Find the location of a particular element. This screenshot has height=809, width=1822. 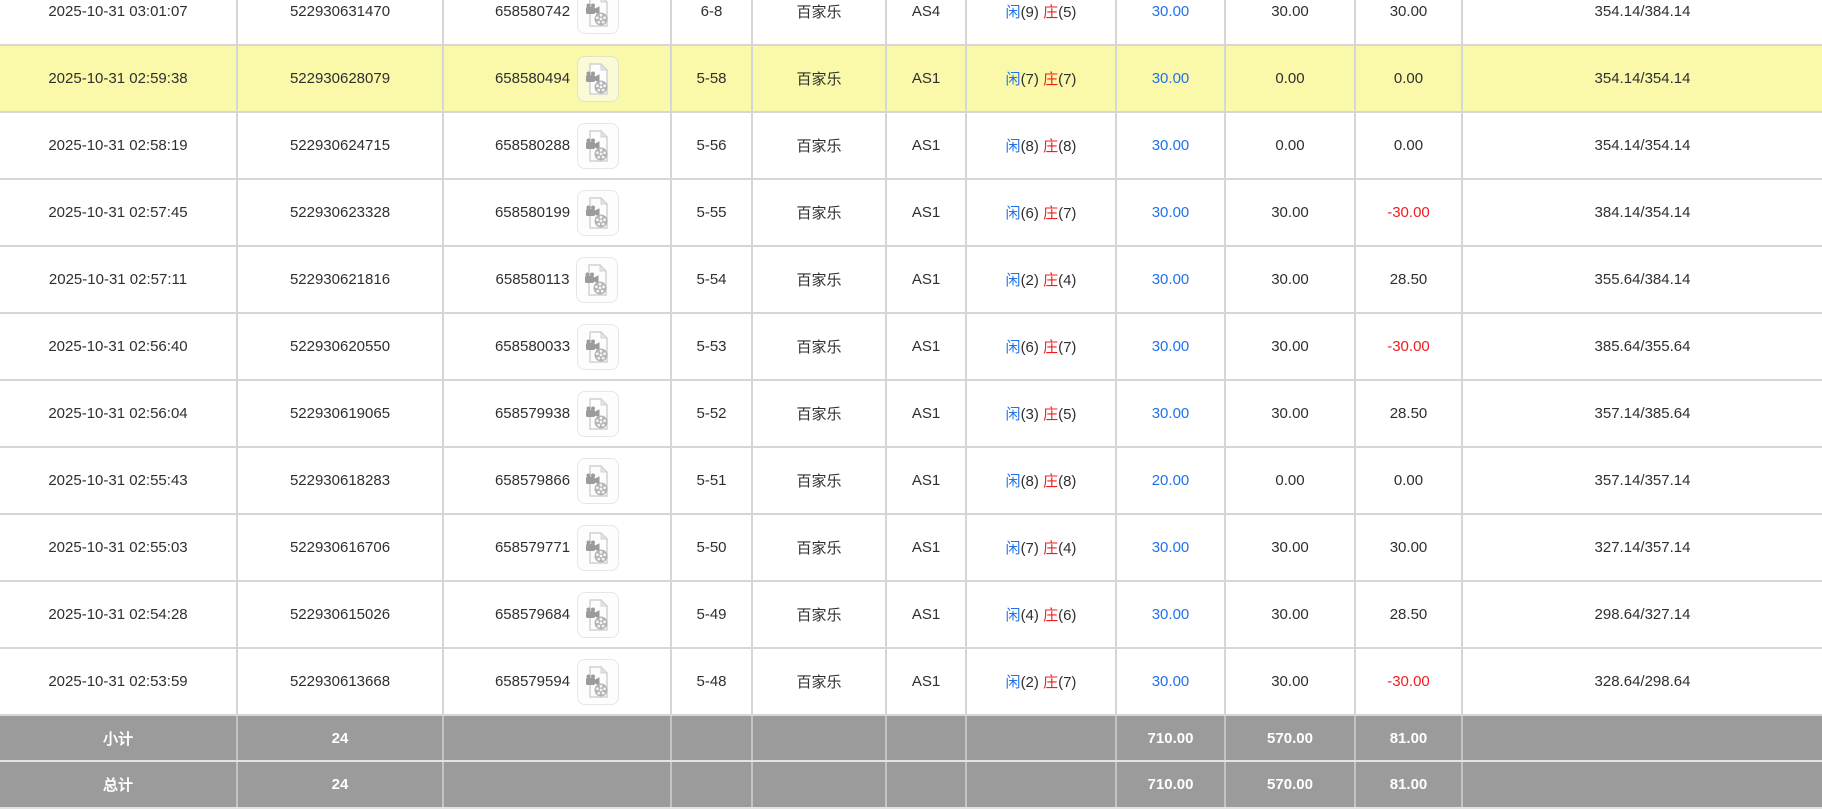

total-label: 总计 is located at coordinates (119, 785).